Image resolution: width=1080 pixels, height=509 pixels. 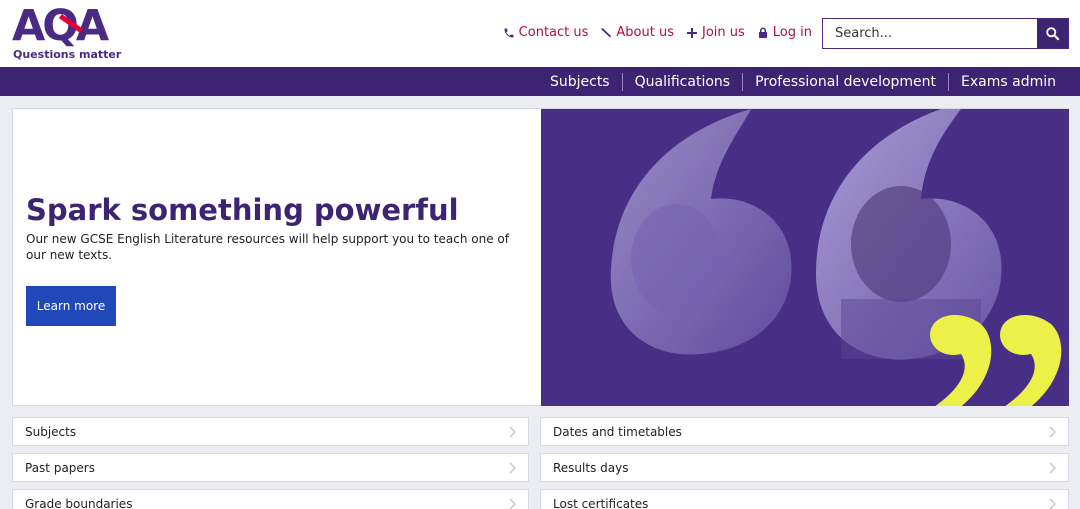 I want to click on quick-link-label: Results days, so click(x=591, y=467).